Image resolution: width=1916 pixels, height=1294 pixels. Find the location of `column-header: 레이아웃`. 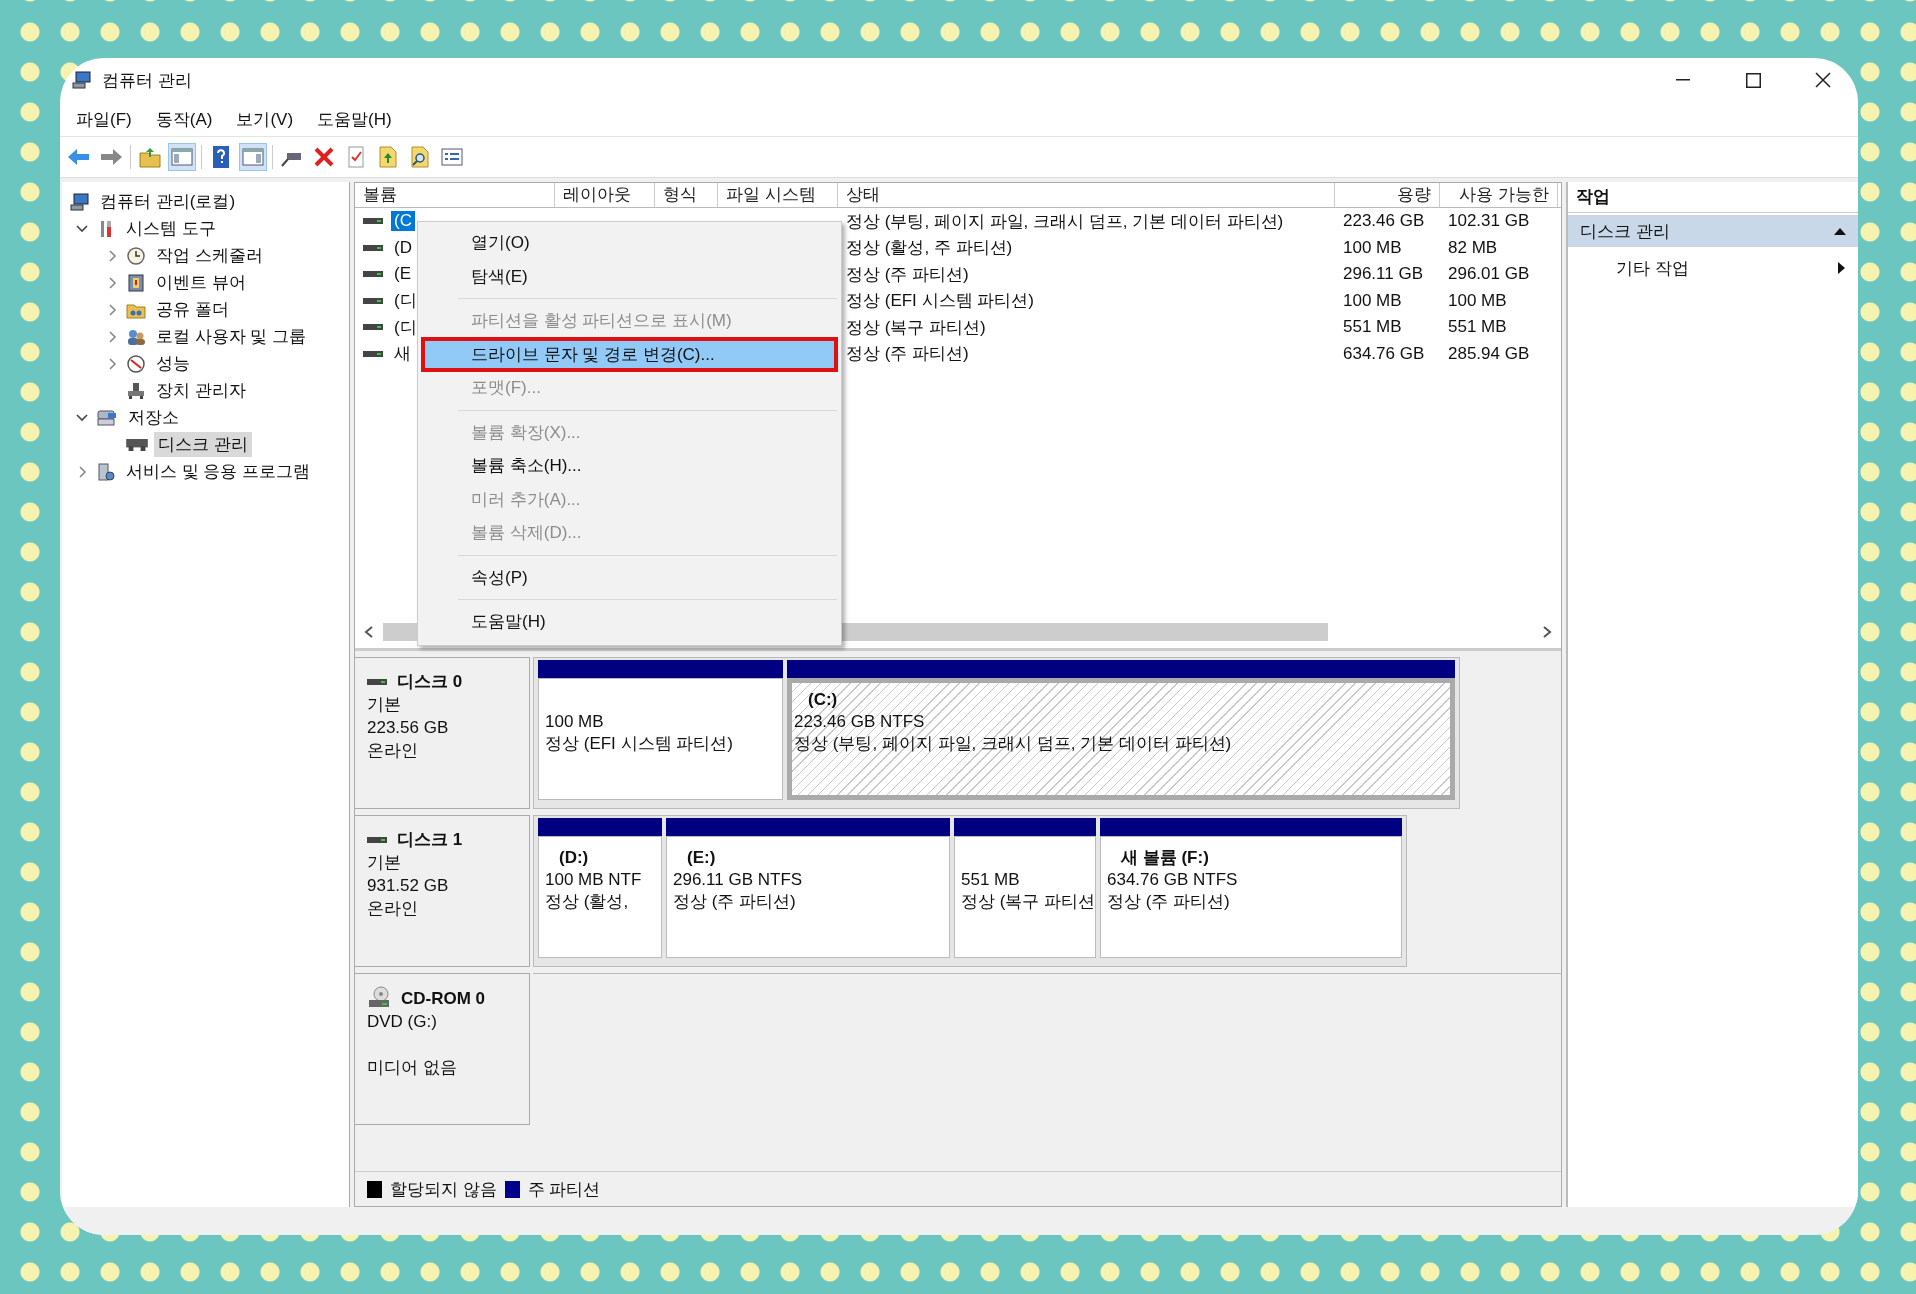

column-header: 레이아웃 is located at coordinates (605, 195).